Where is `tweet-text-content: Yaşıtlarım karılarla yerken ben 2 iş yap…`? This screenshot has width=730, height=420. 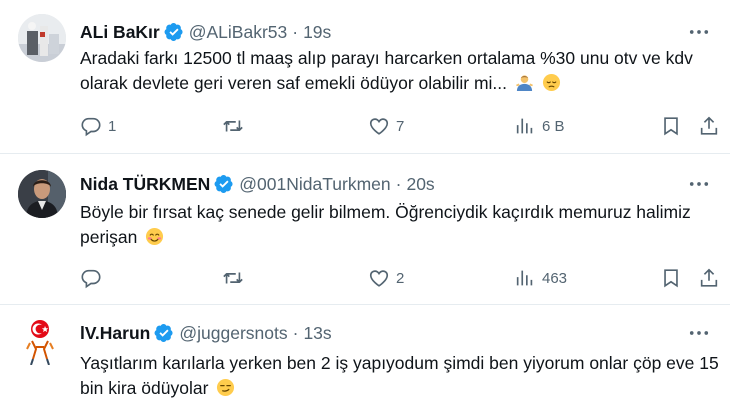 tweet-text-content: Yaşıtlarım karılarla yerken ben 2 iş yap… is located at coordinates (399, 375).